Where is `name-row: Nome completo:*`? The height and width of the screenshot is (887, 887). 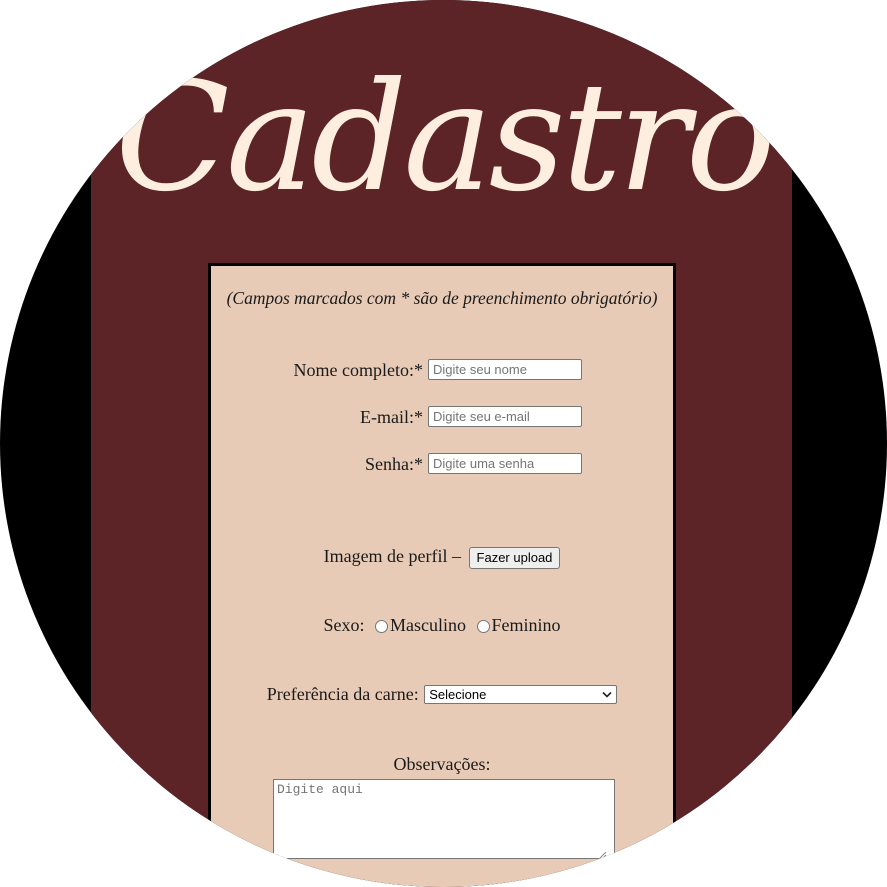
name-row: Nome completo:* is located at coordinates (442, 370).